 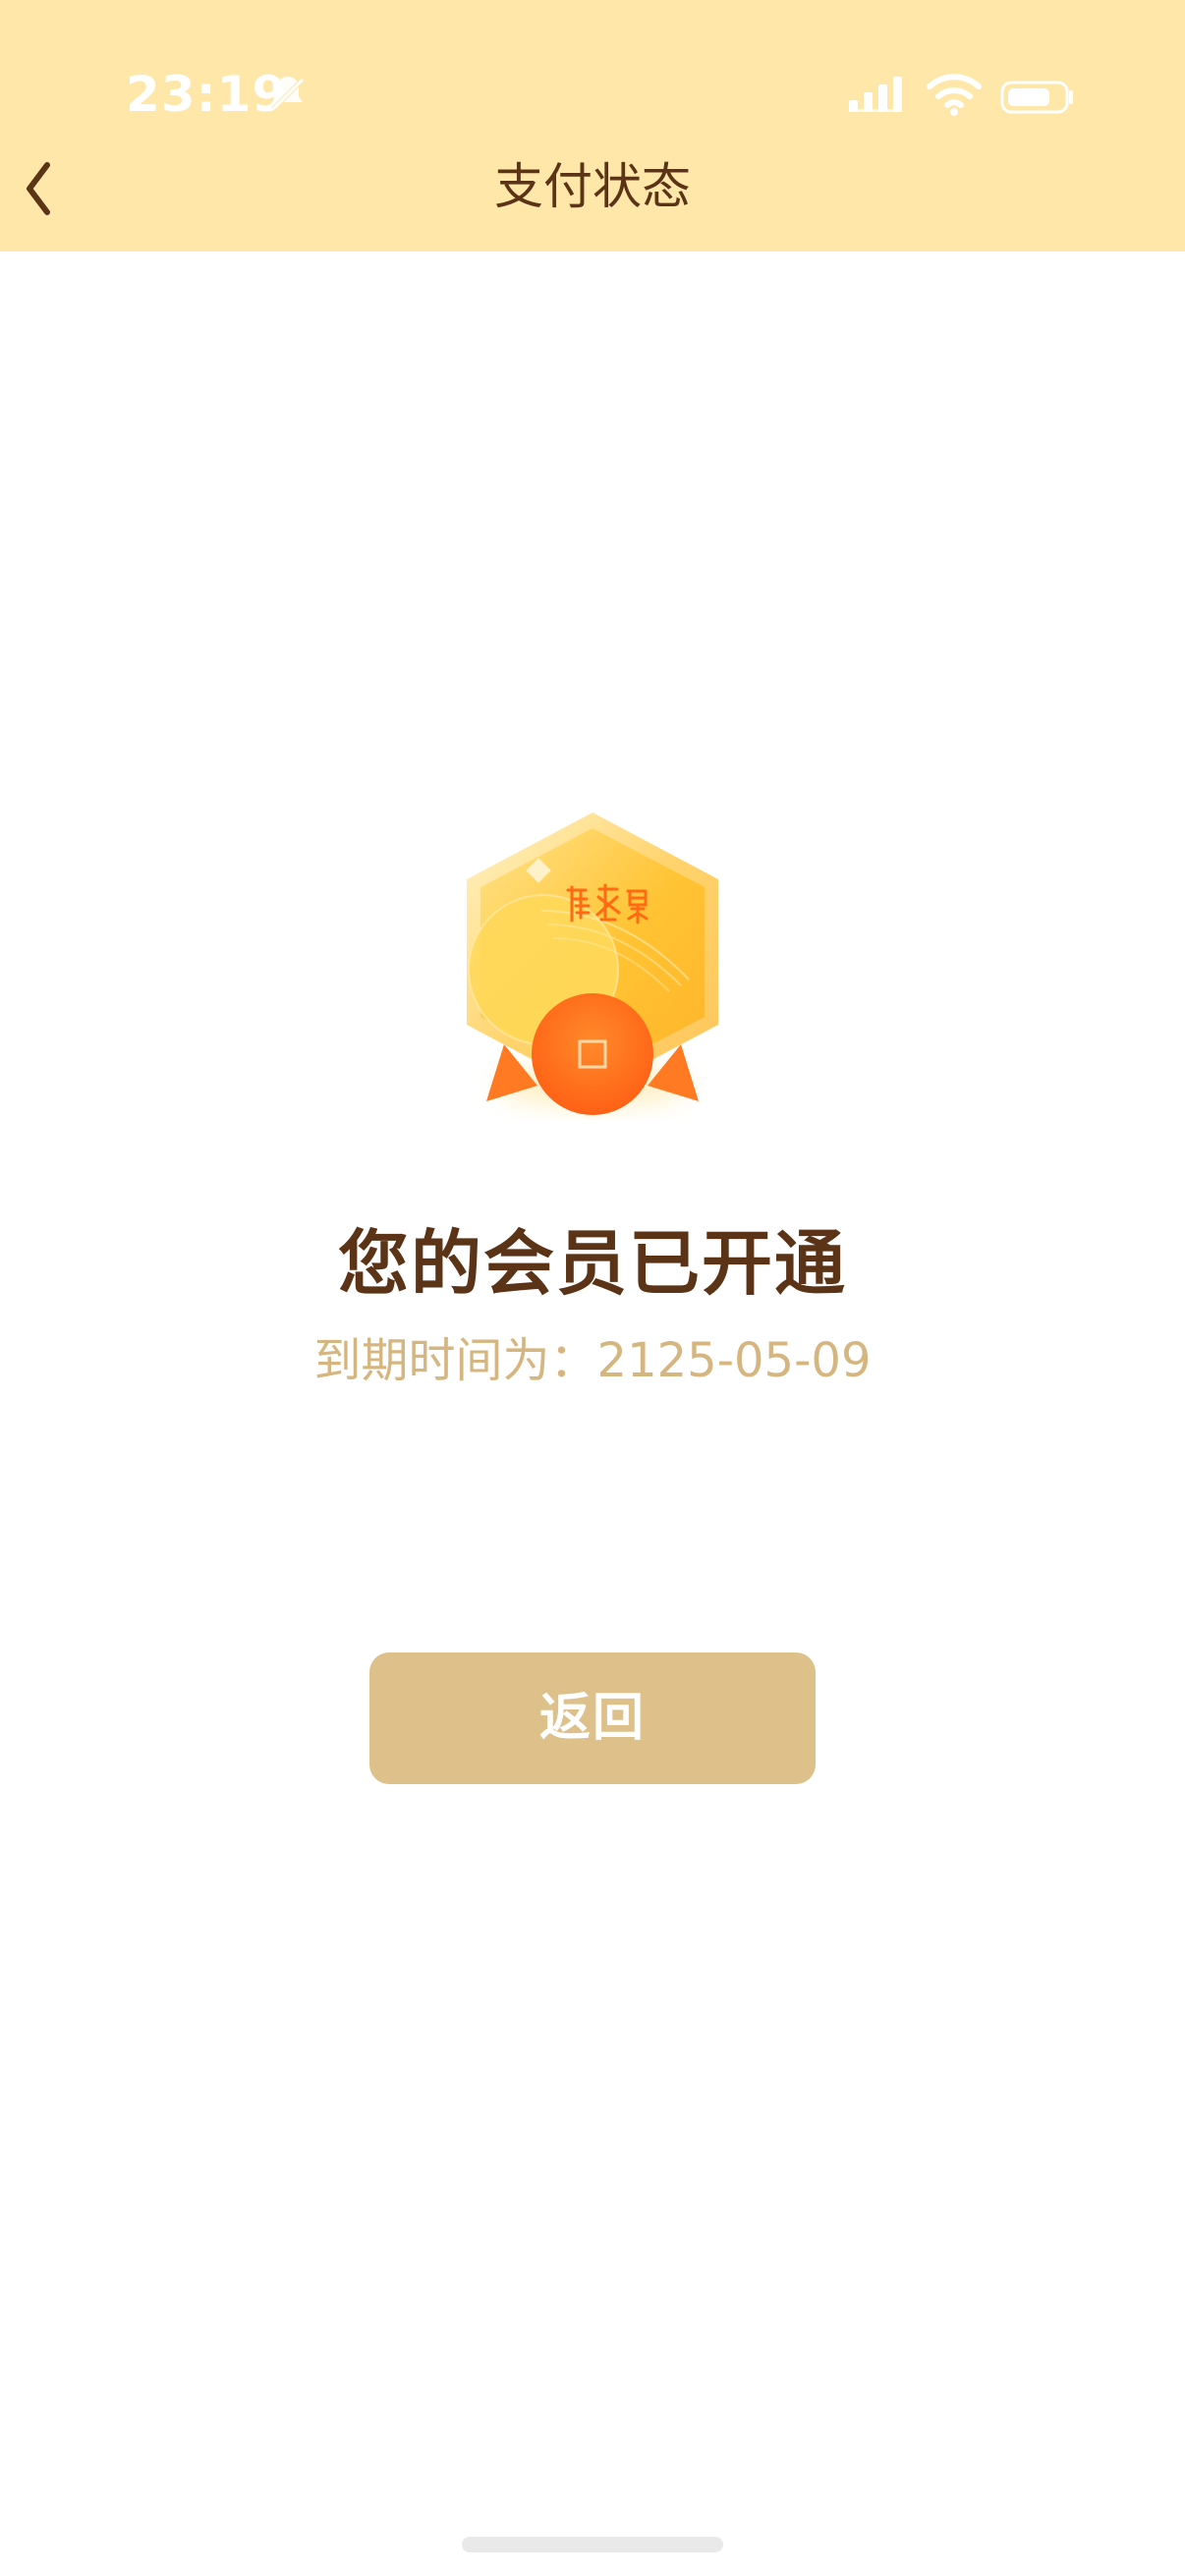 I want to click on wifi-icon, so click(x=955, y=95).